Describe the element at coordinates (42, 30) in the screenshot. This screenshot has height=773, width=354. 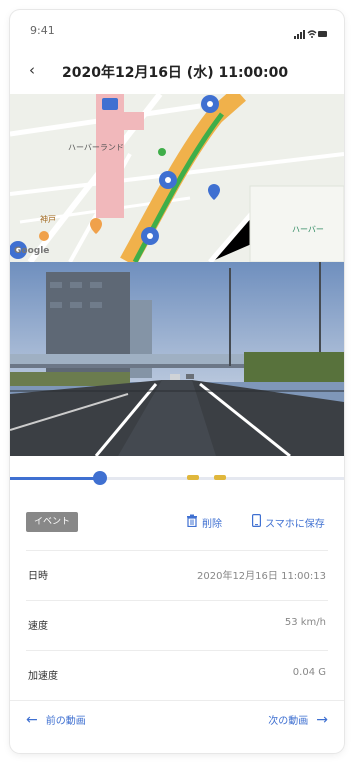
I see `status-time: 9:41` at that location.